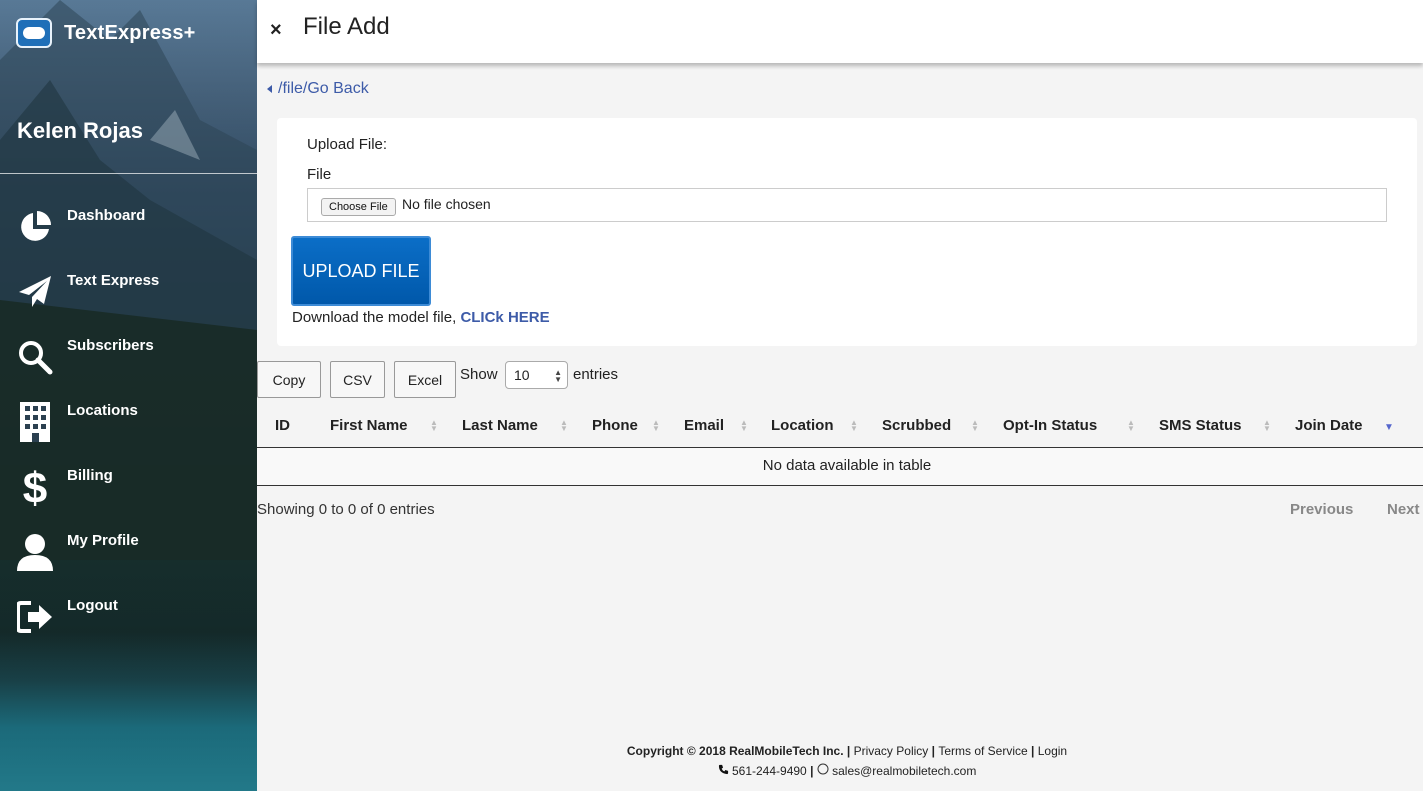 The image size is (1423, 791). I want to click on table-body: No data available in table, so click(840, 467).